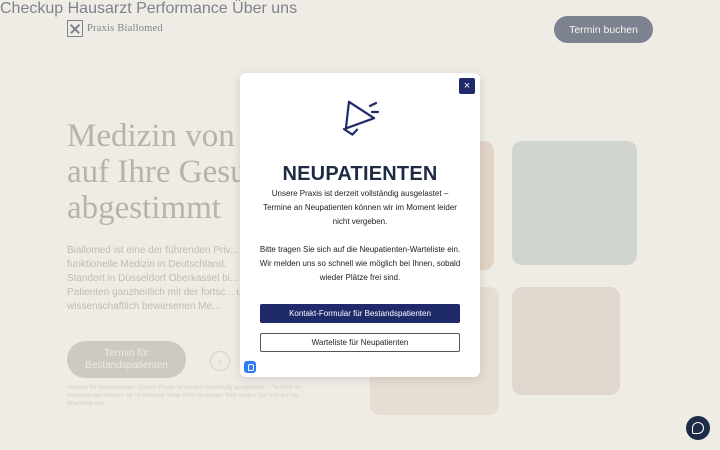 Image resolution: width=720 pixels, height=450 pixels. I want to click on contact-form-button: Kontakt-Formular für Bestandspatienten, so click(360, 313).